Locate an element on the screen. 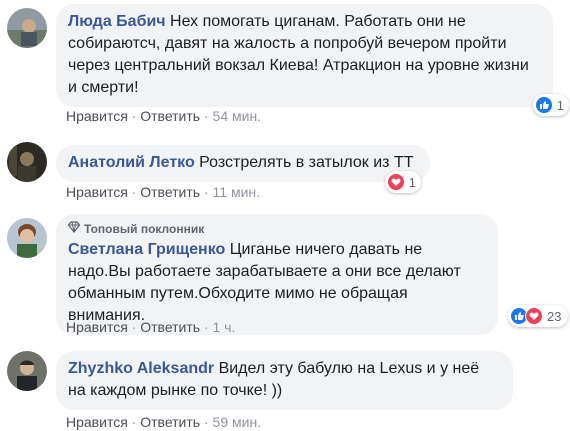 Image resolution: width=570 pixels, height=431 pixels. badge-label: Топовый поклонник is located at coordinates (144, 229).